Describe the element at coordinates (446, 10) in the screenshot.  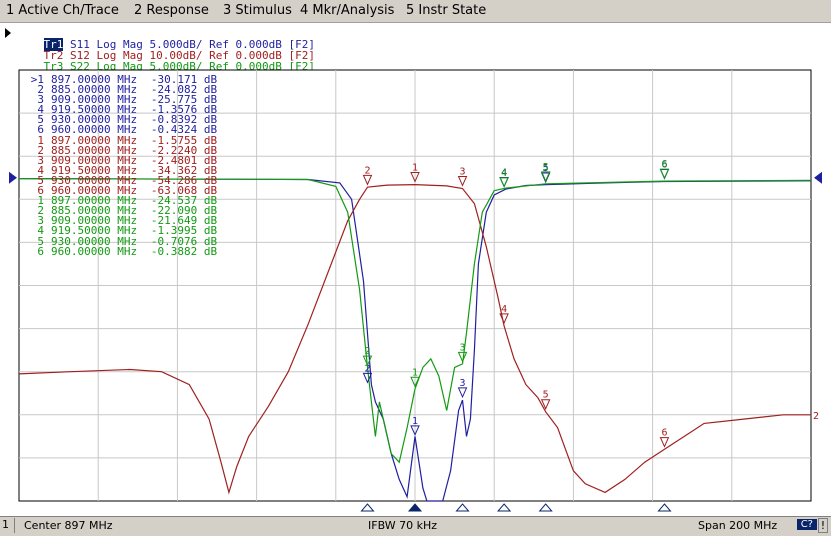
I see `menu-instr-state: 5 Instr State` at that location.